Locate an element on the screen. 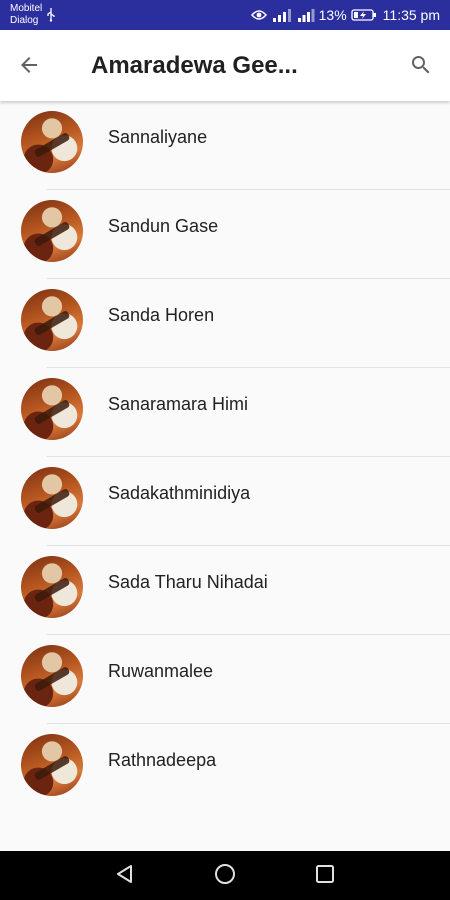 Image resolution: width=450 pixels, height=900 pixels. battery-percent: 13% is located at coordinates (332, 15).